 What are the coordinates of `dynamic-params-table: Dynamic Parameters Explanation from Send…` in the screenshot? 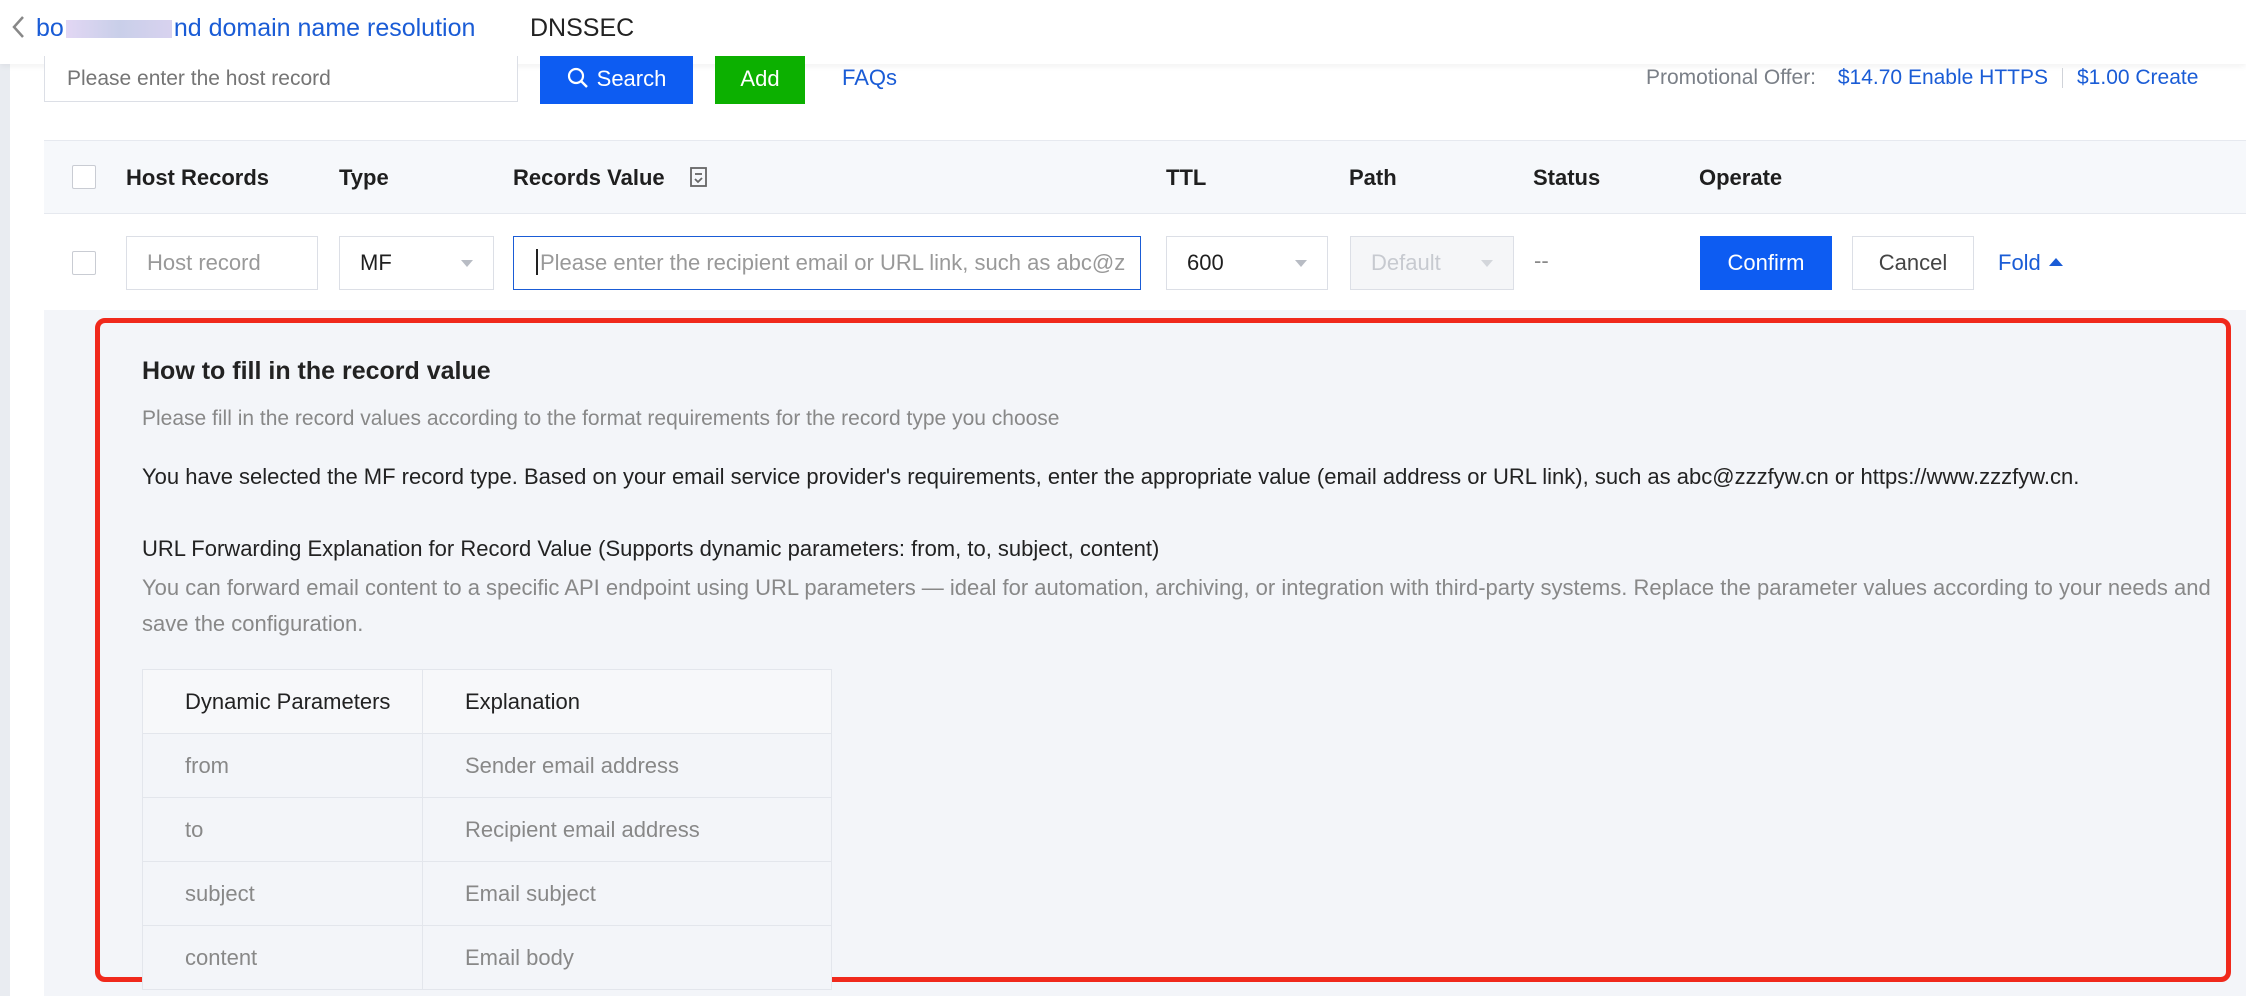 It's located at (487, 829).